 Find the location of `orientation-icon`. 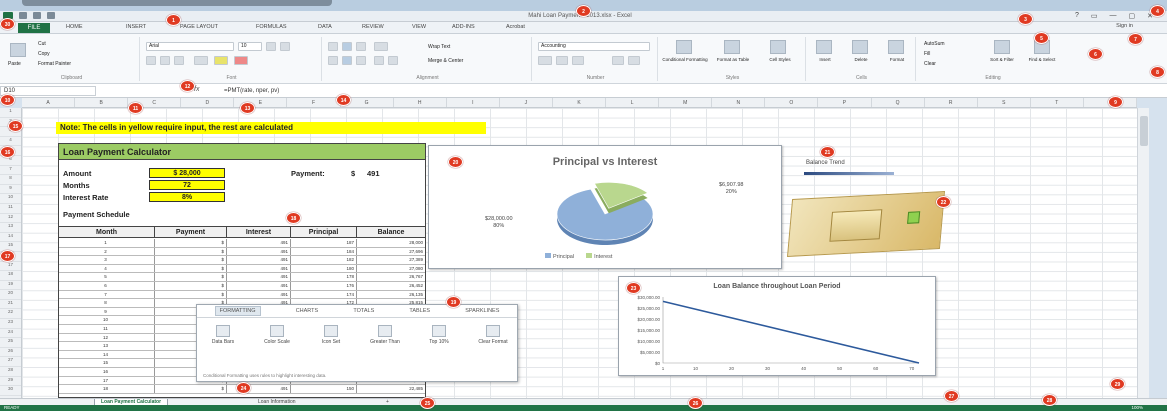

orientation-icon is located at coordinates (381, 46).